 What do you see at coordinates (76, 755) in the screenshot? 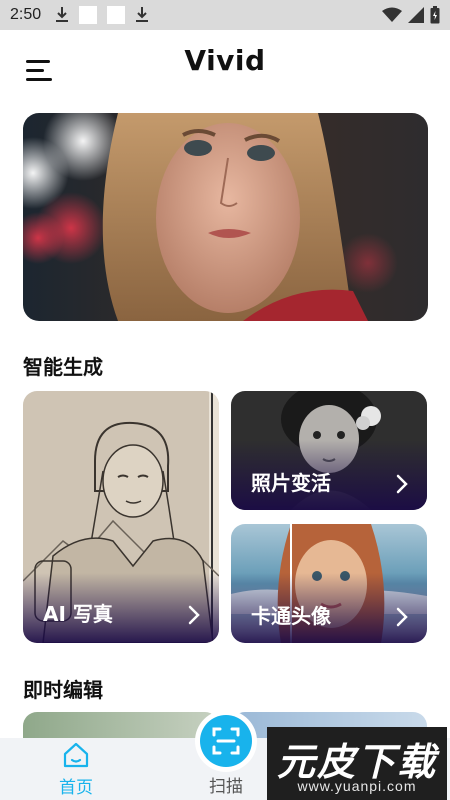
I see `home-icon` at bounding box center [76, 755].